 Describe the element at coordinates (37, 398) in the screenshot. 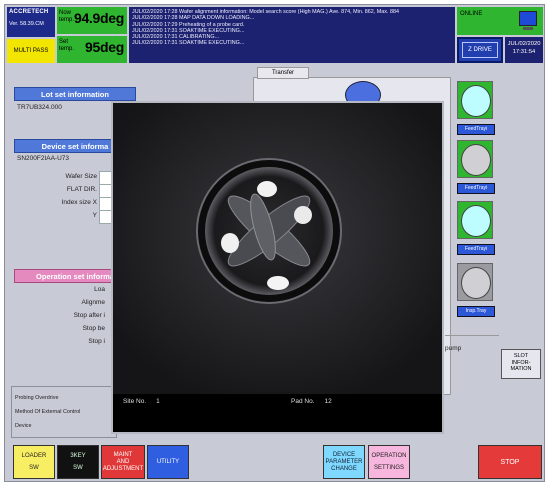

I see `probing-overdrive-label: Probing Overdrive` at that location.